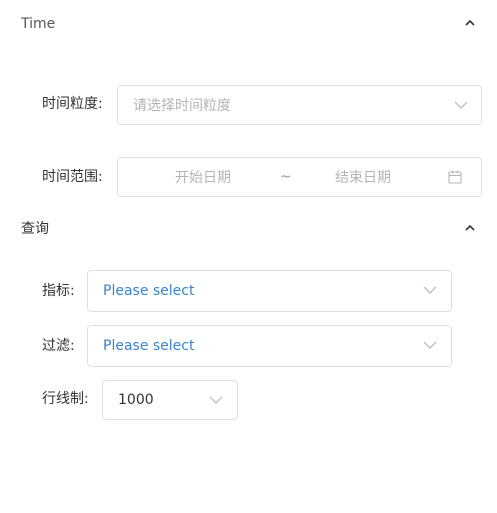 The height and width of the screenshot is (513, 497). What do you see at coordinates (455, 177) in the screenshot?
I see `calendar-icon` at bounding box center [455, 177].